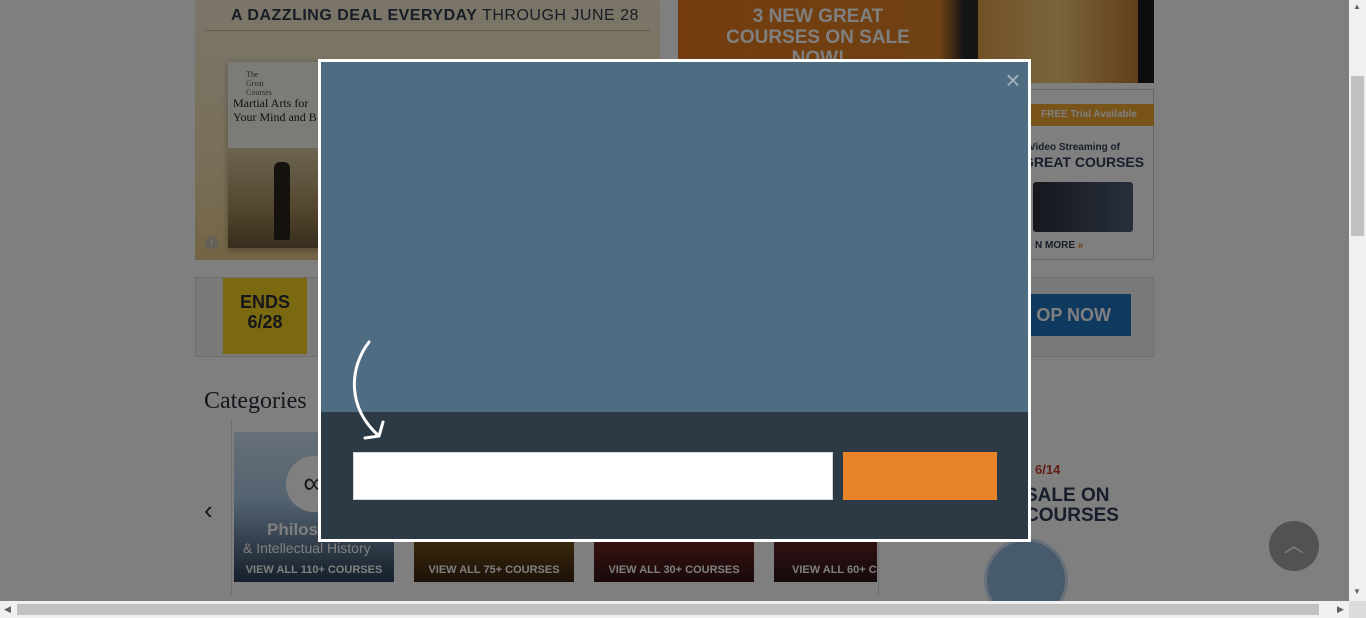 The image size is (1366, 618). I want to click on scroll-down-icon: ▼, so click(1357, 591).